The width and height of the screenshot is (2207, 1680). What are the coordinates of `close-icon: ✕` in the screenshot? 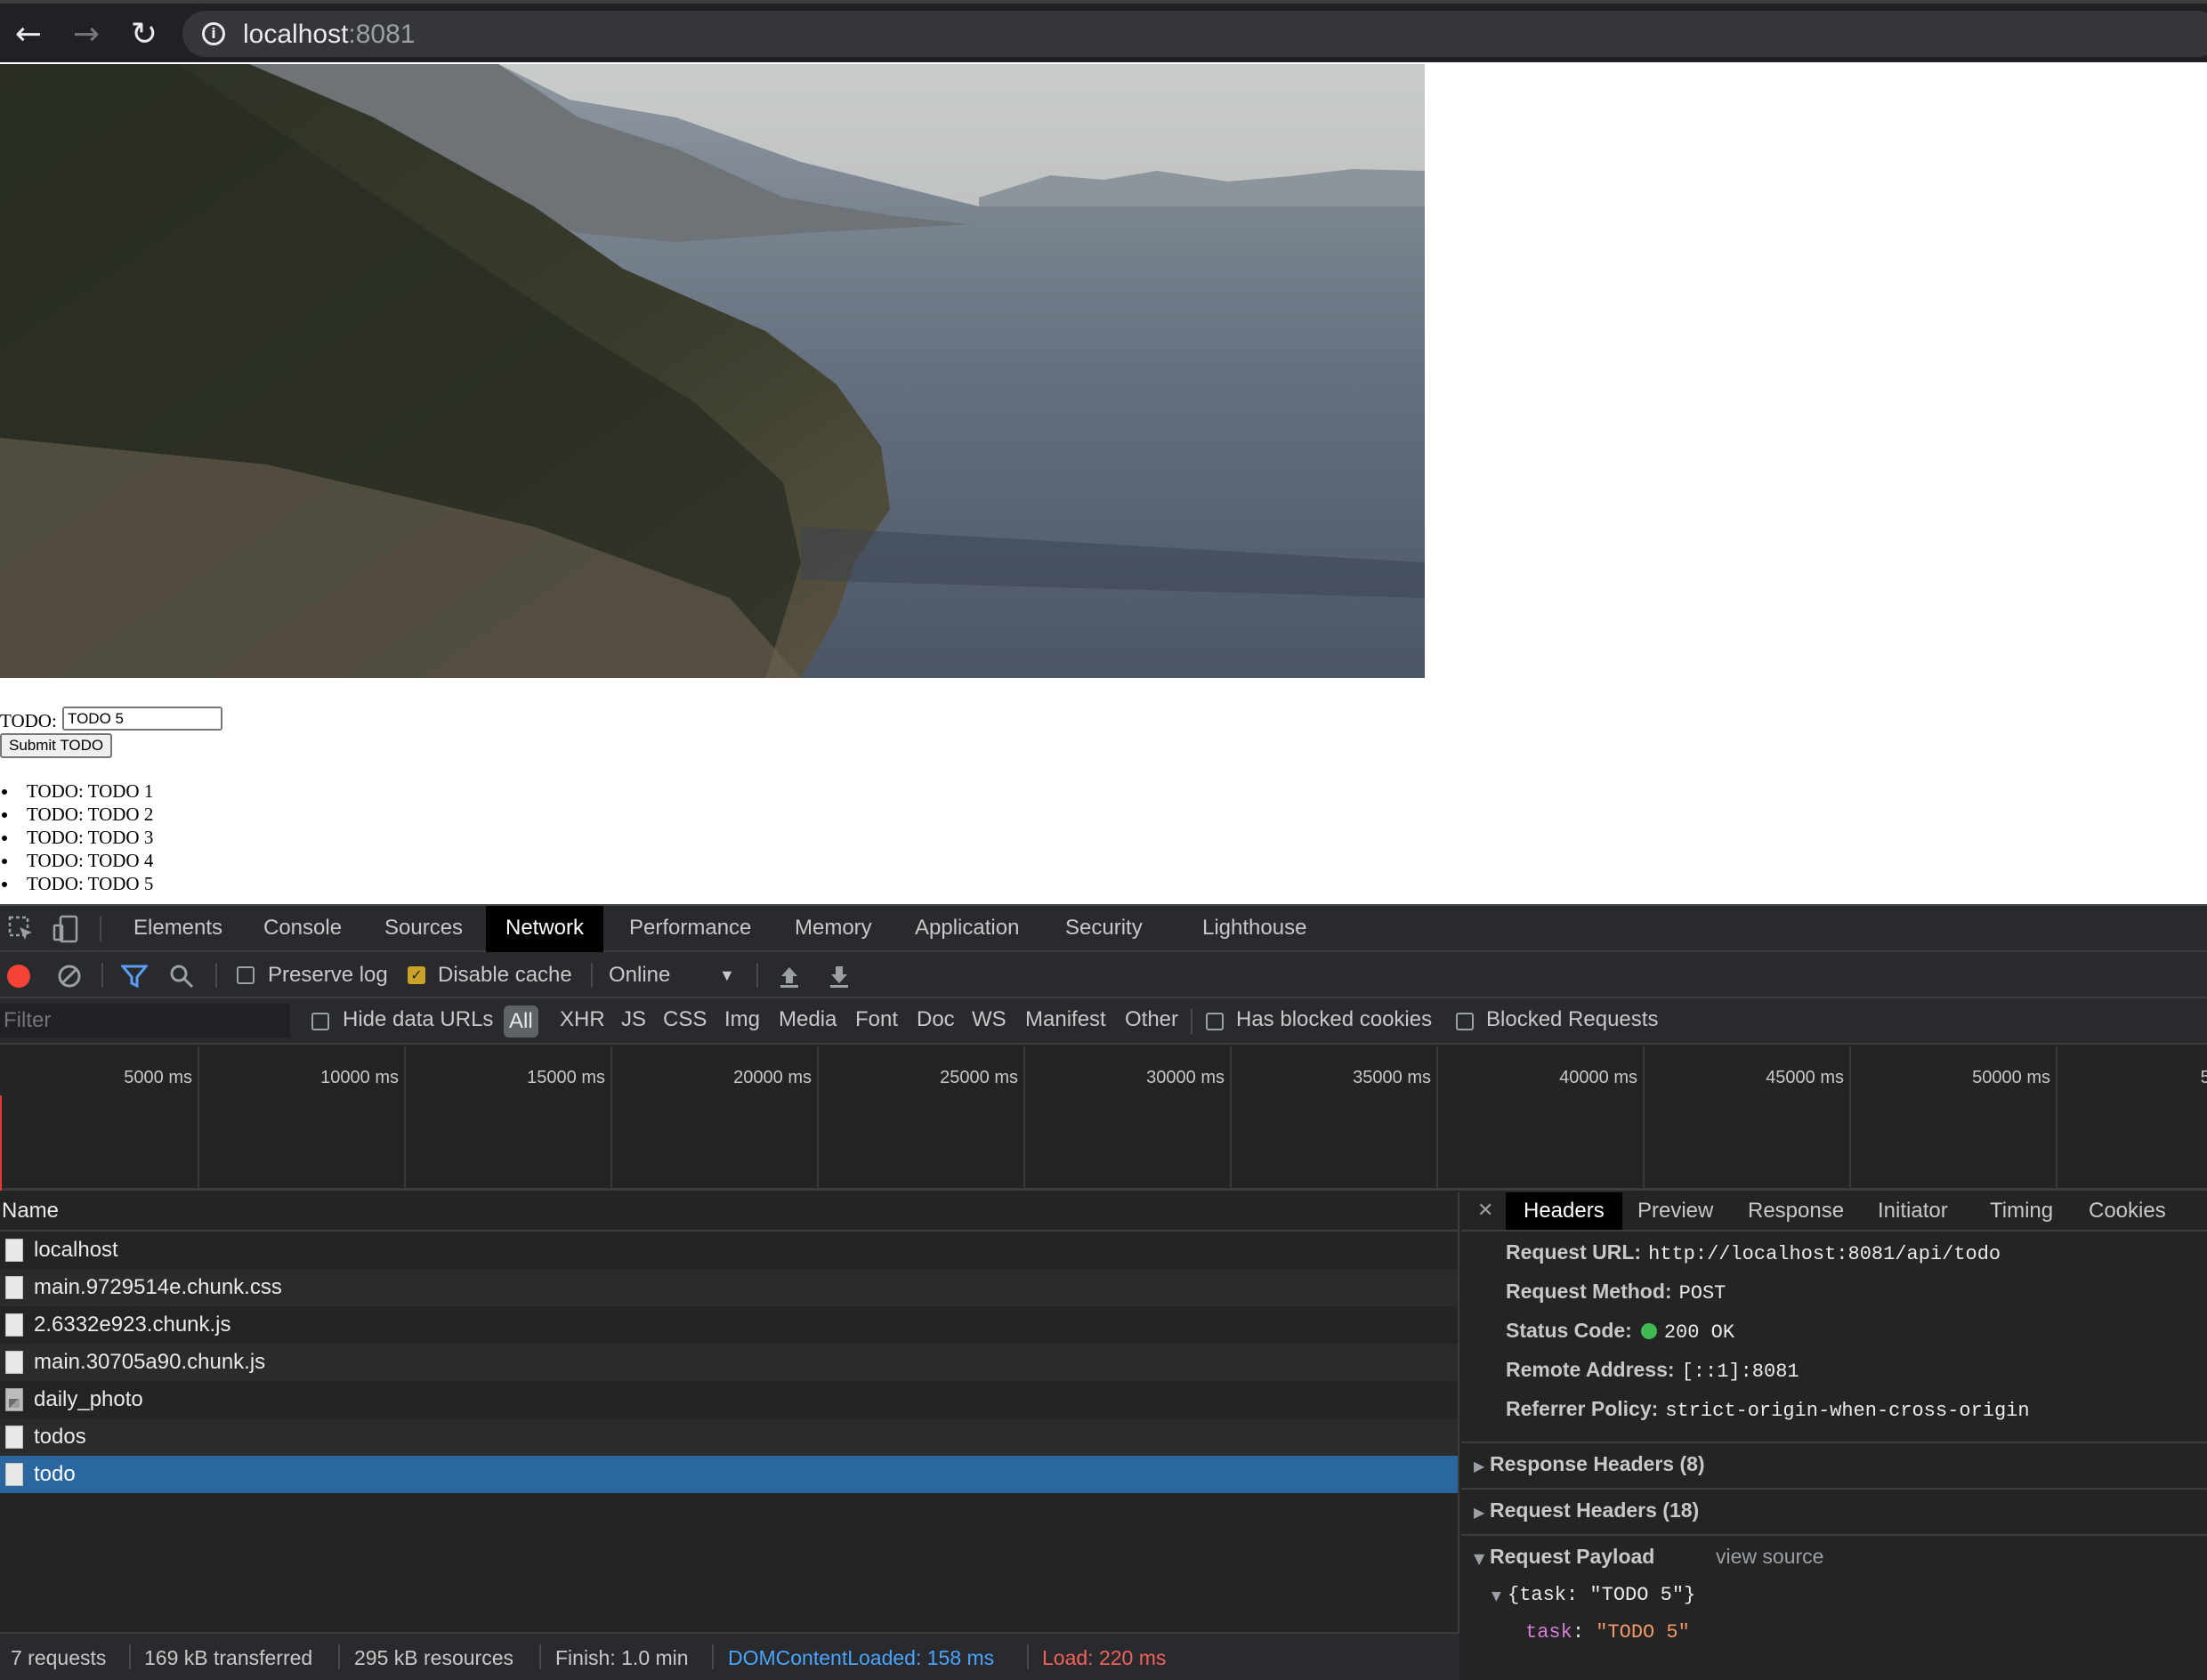 It's located at (1485, 1210).